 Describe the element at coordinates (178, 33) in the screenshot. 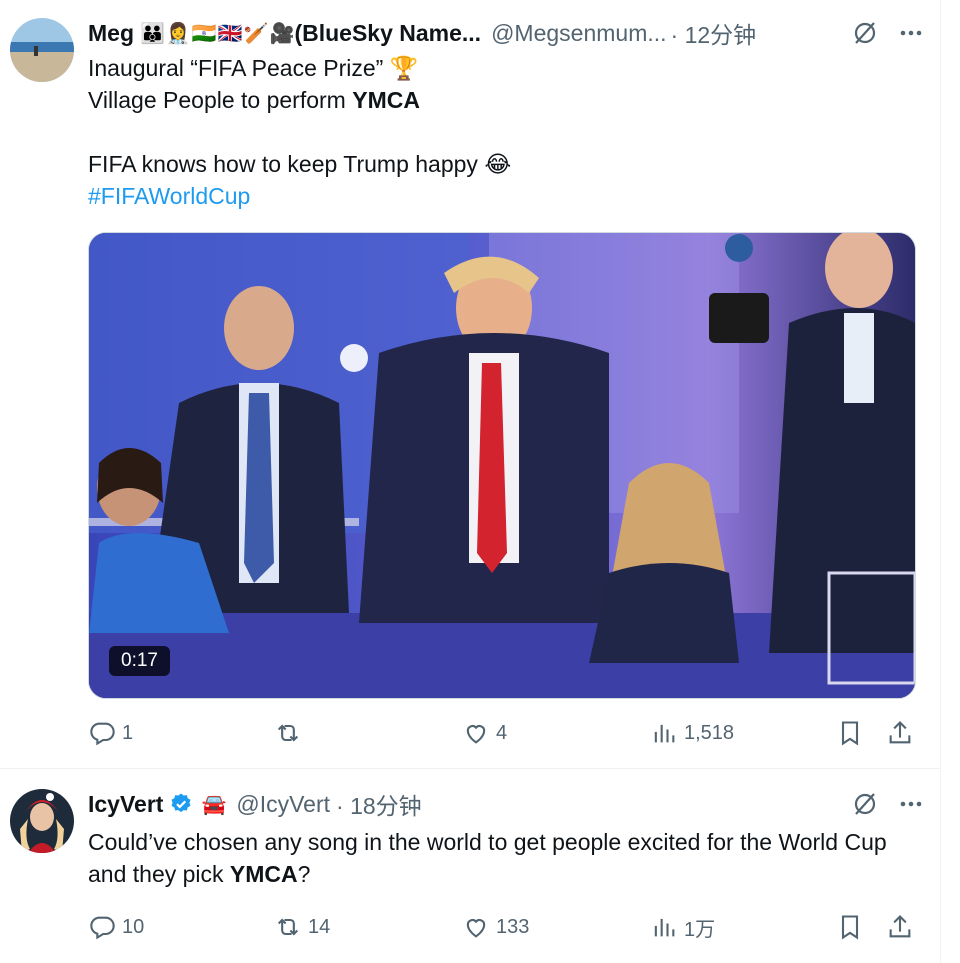

I see `name-emoji: 👩‍⚕️` at that location.